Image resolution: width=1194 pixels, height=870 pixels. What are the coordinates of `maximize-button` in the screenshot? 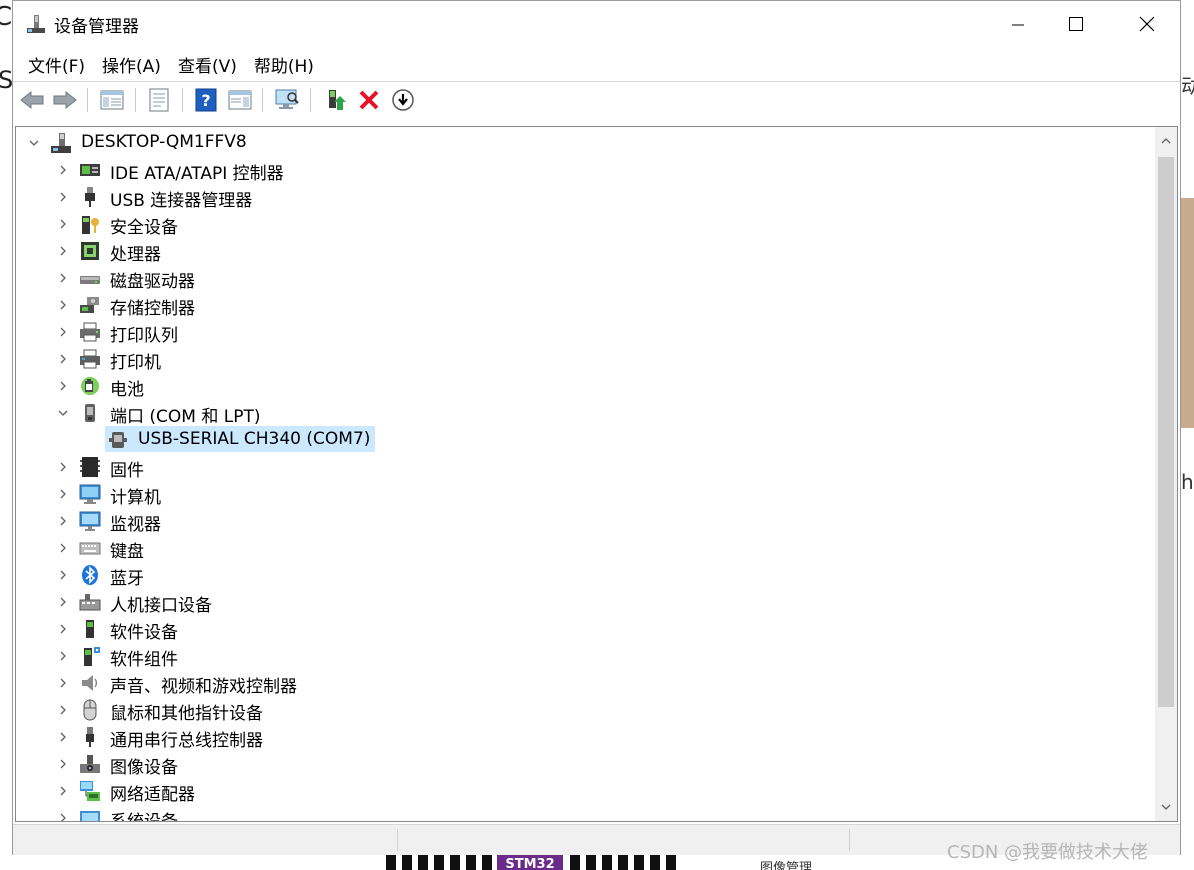 It's located at (1076, 24).